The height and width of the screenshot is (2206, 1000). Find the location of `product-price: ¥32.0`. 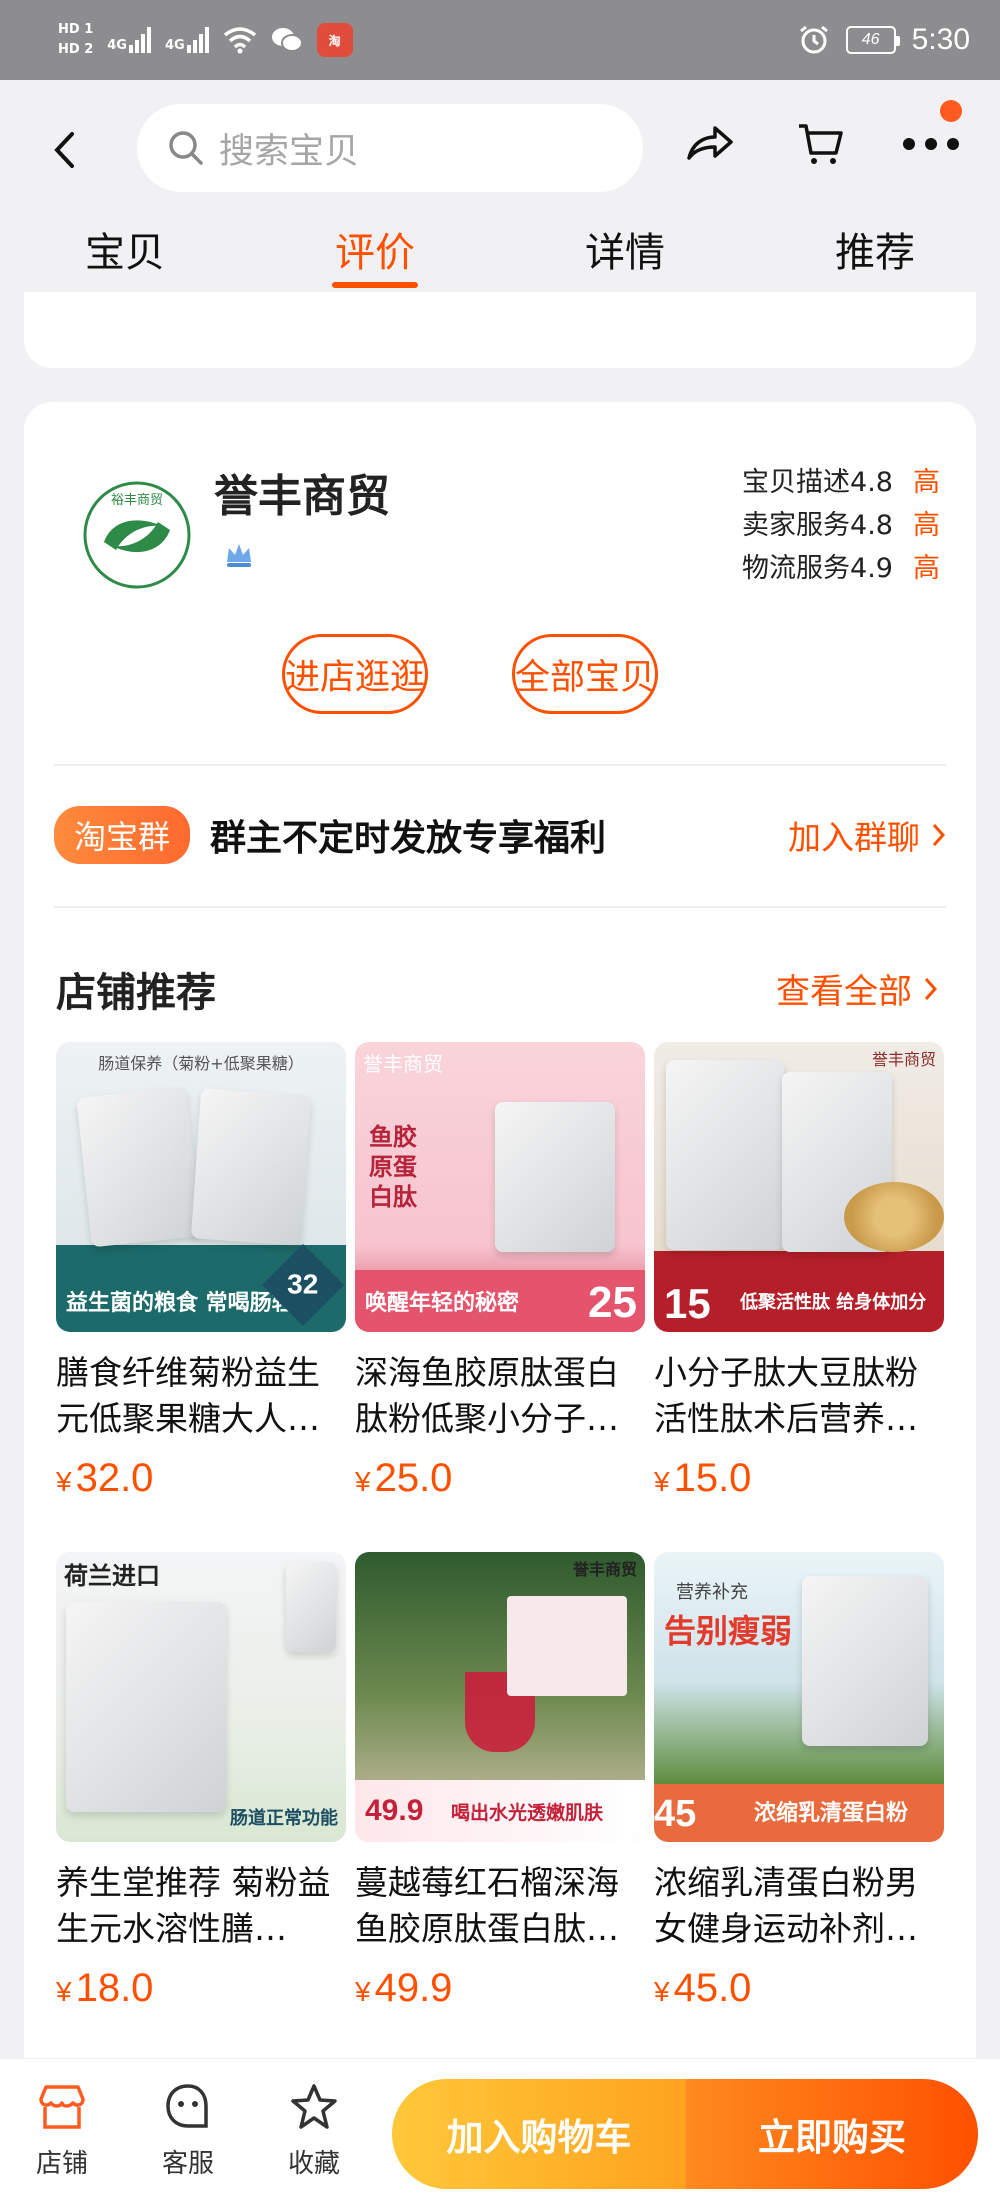

product-price: ¥32.0 is located at coordinates (201, 1478).